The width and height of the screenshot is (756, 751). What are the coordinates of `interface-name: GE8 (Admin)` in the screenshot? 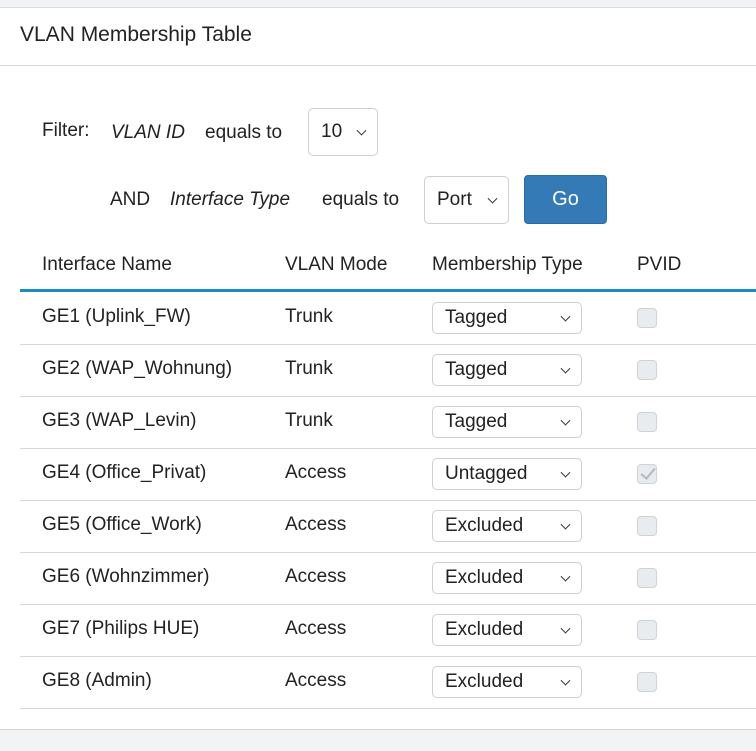 It's located at (97, 680).